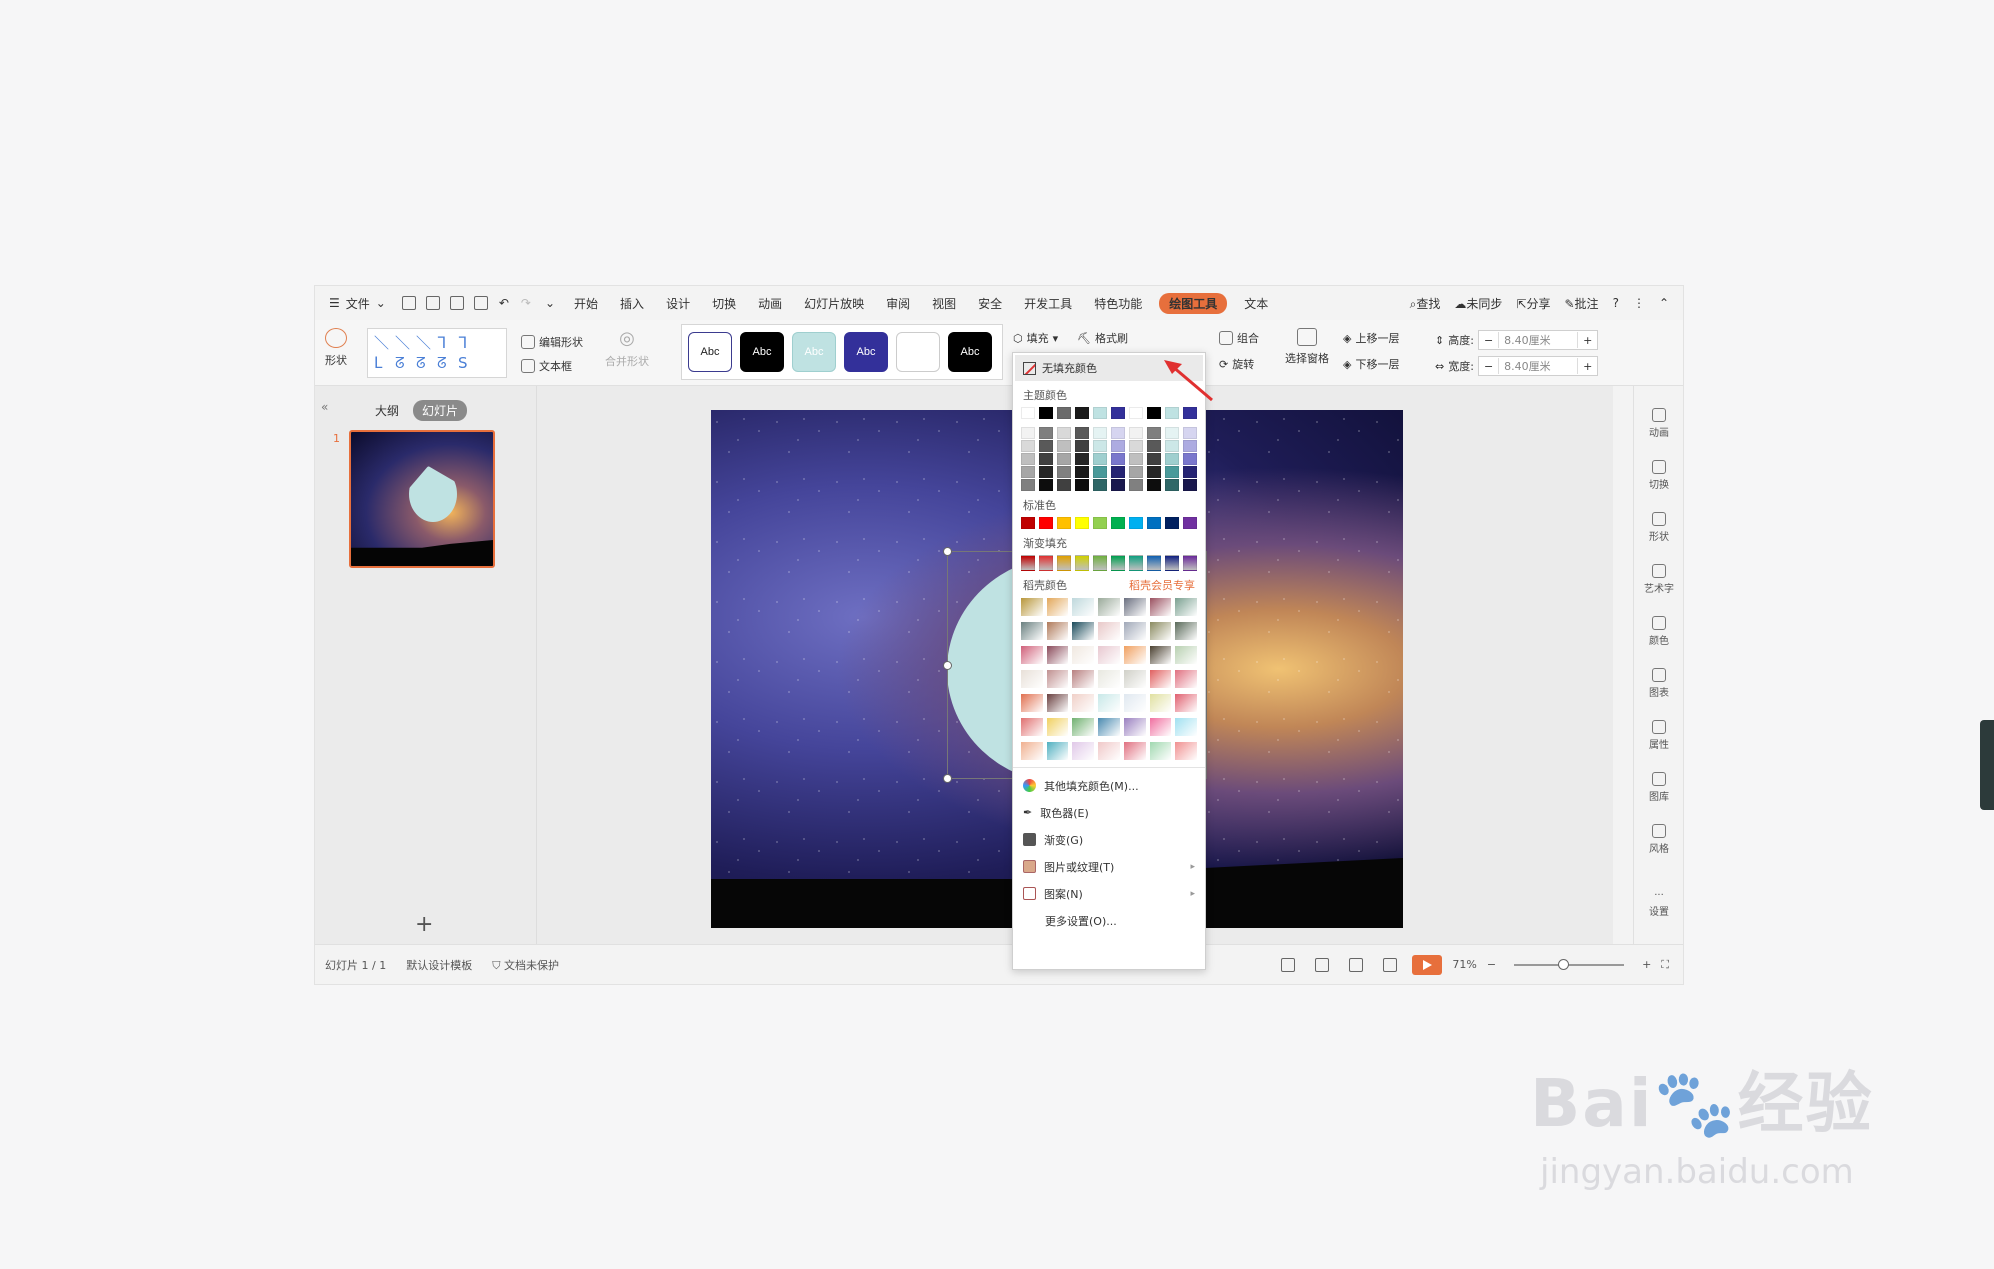 The height and width of the screenshot is (1269, 1994). I want to click on curve-arrow: ᘔ, so click(426, 363).